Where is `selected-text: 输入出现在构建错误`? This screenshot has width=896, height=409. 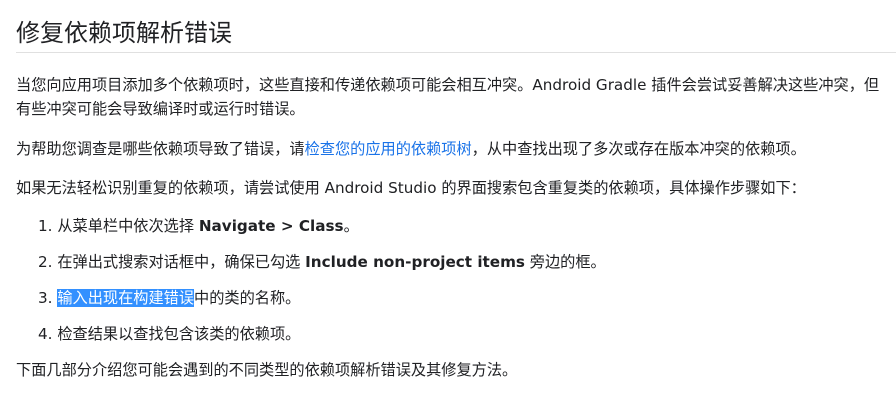
selected-text: 输入出现在构建错误 is located at coordinates (126, 298).